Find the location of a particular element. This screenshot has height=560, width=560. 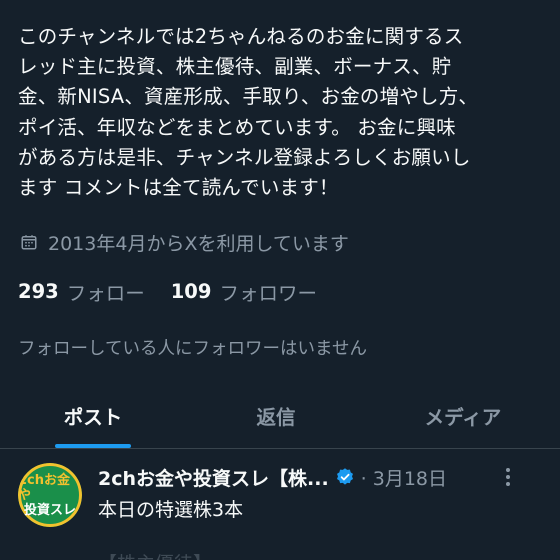

verified-badge-icon is located at coordinates (344, 476).